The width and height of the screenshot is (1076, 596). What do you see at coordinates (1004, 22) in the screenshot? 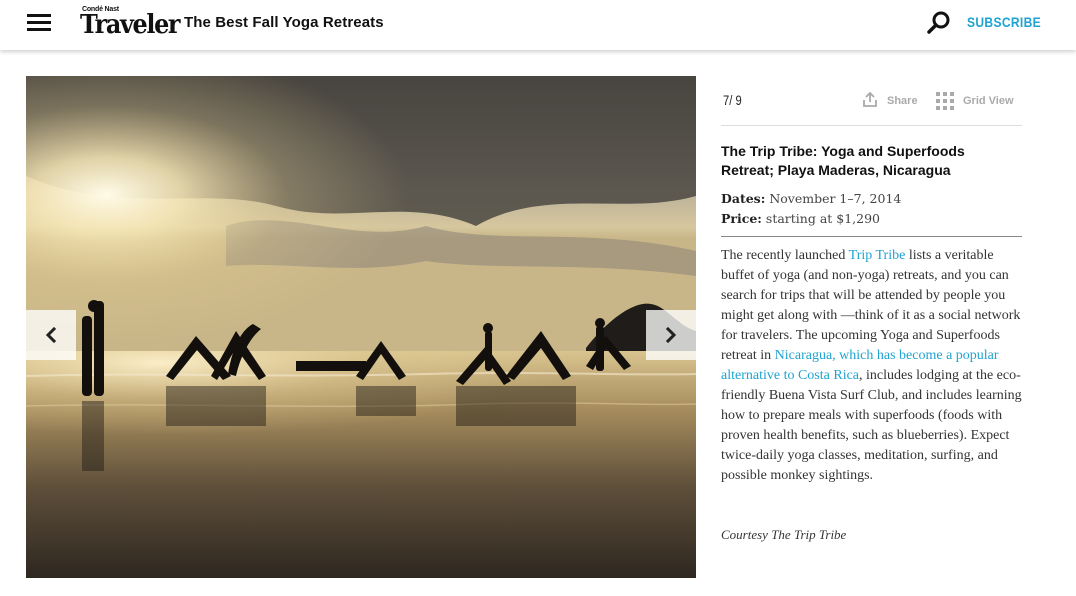
I see `subscribe-link: SUBSCRIBE` at bounding box center [1004, 22].